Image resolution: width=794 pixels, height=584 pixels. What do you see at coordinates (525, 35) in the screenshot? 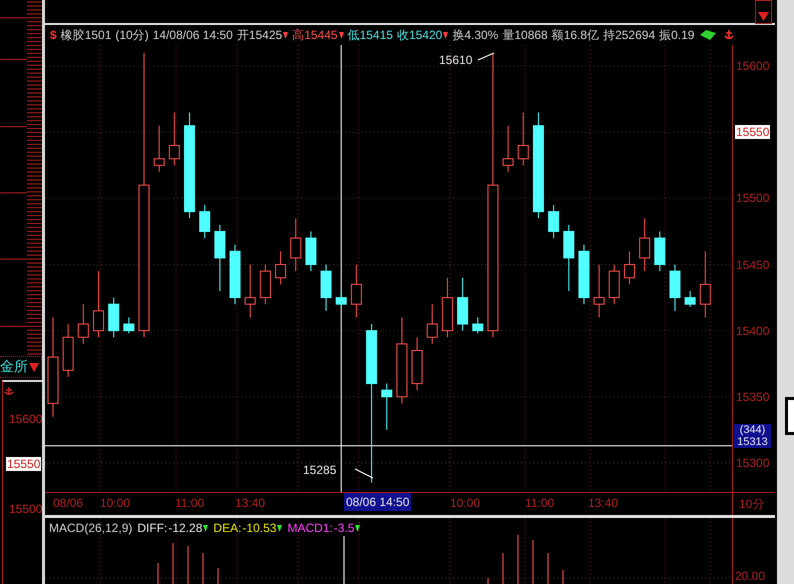
I see `quote-value: 量10868` at bounding box center [525, 35].